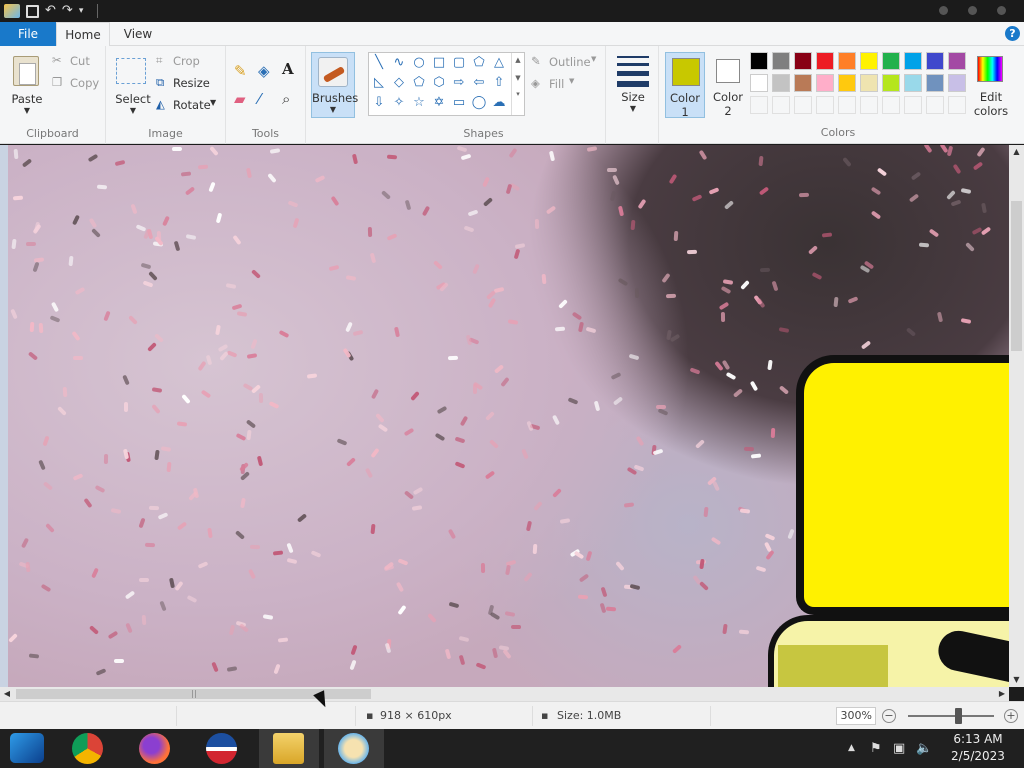  I want to click on tab-file: File, so click(28, 34).